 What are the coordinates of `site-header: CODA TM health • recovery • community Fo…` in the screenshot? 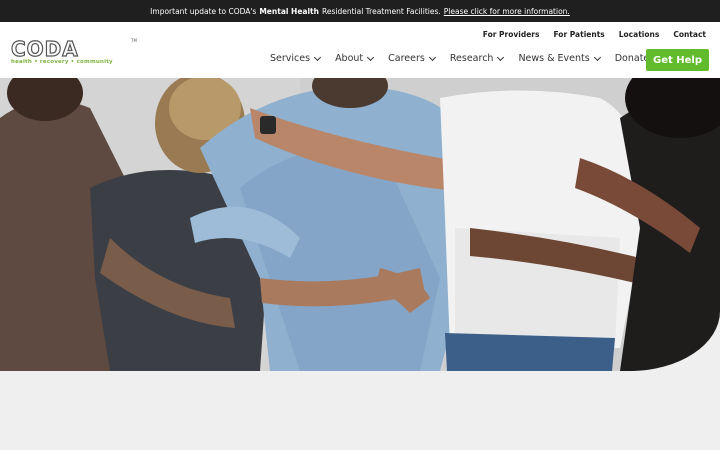 It's located at (360, 50).